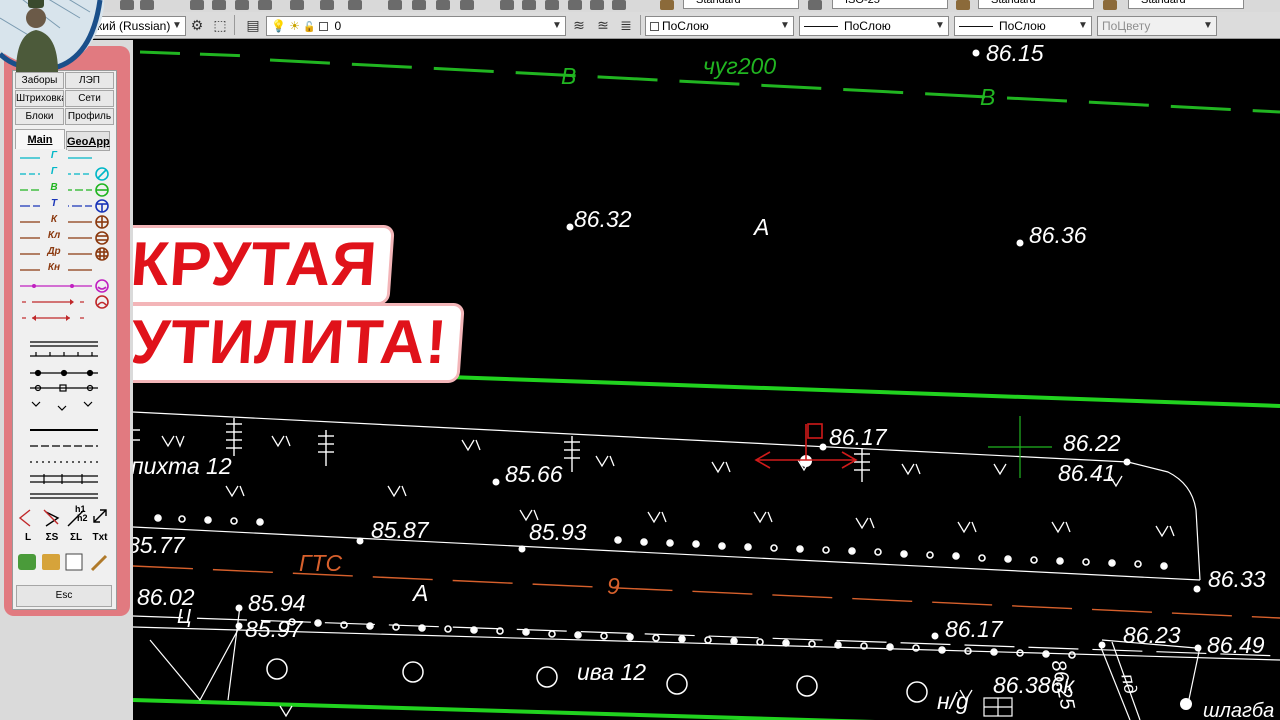  Describe the element at coordinates (74, 562) in the screenshot. I see `documents-icon` at that location.